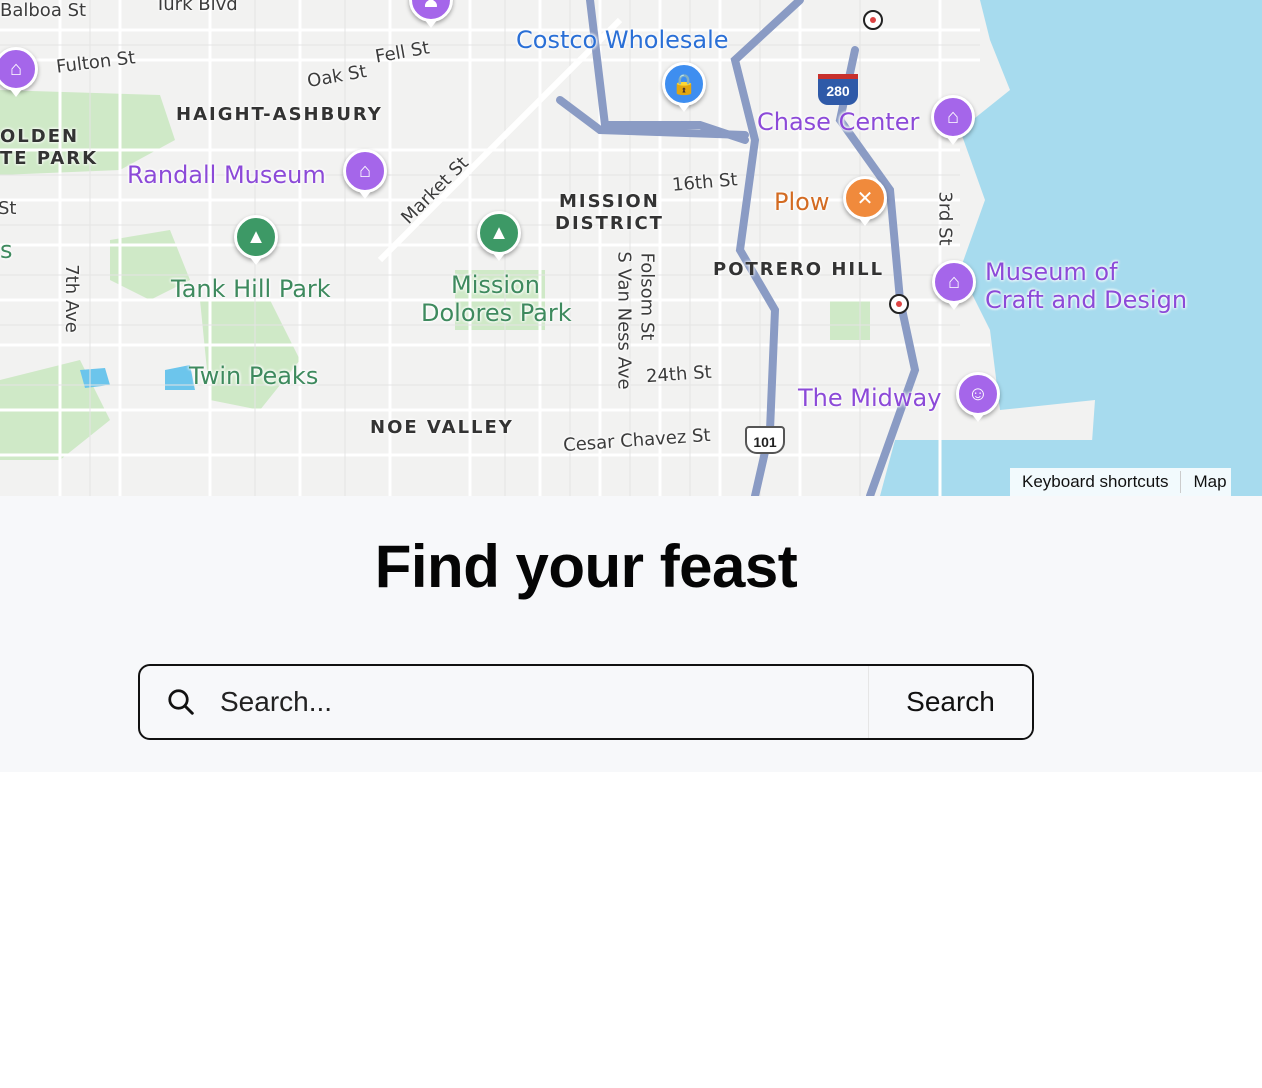  What do you see at coordinates (1205, 482) in the screenshot?
I see `map-data-link: Map` at bounding box center [1205, 482].